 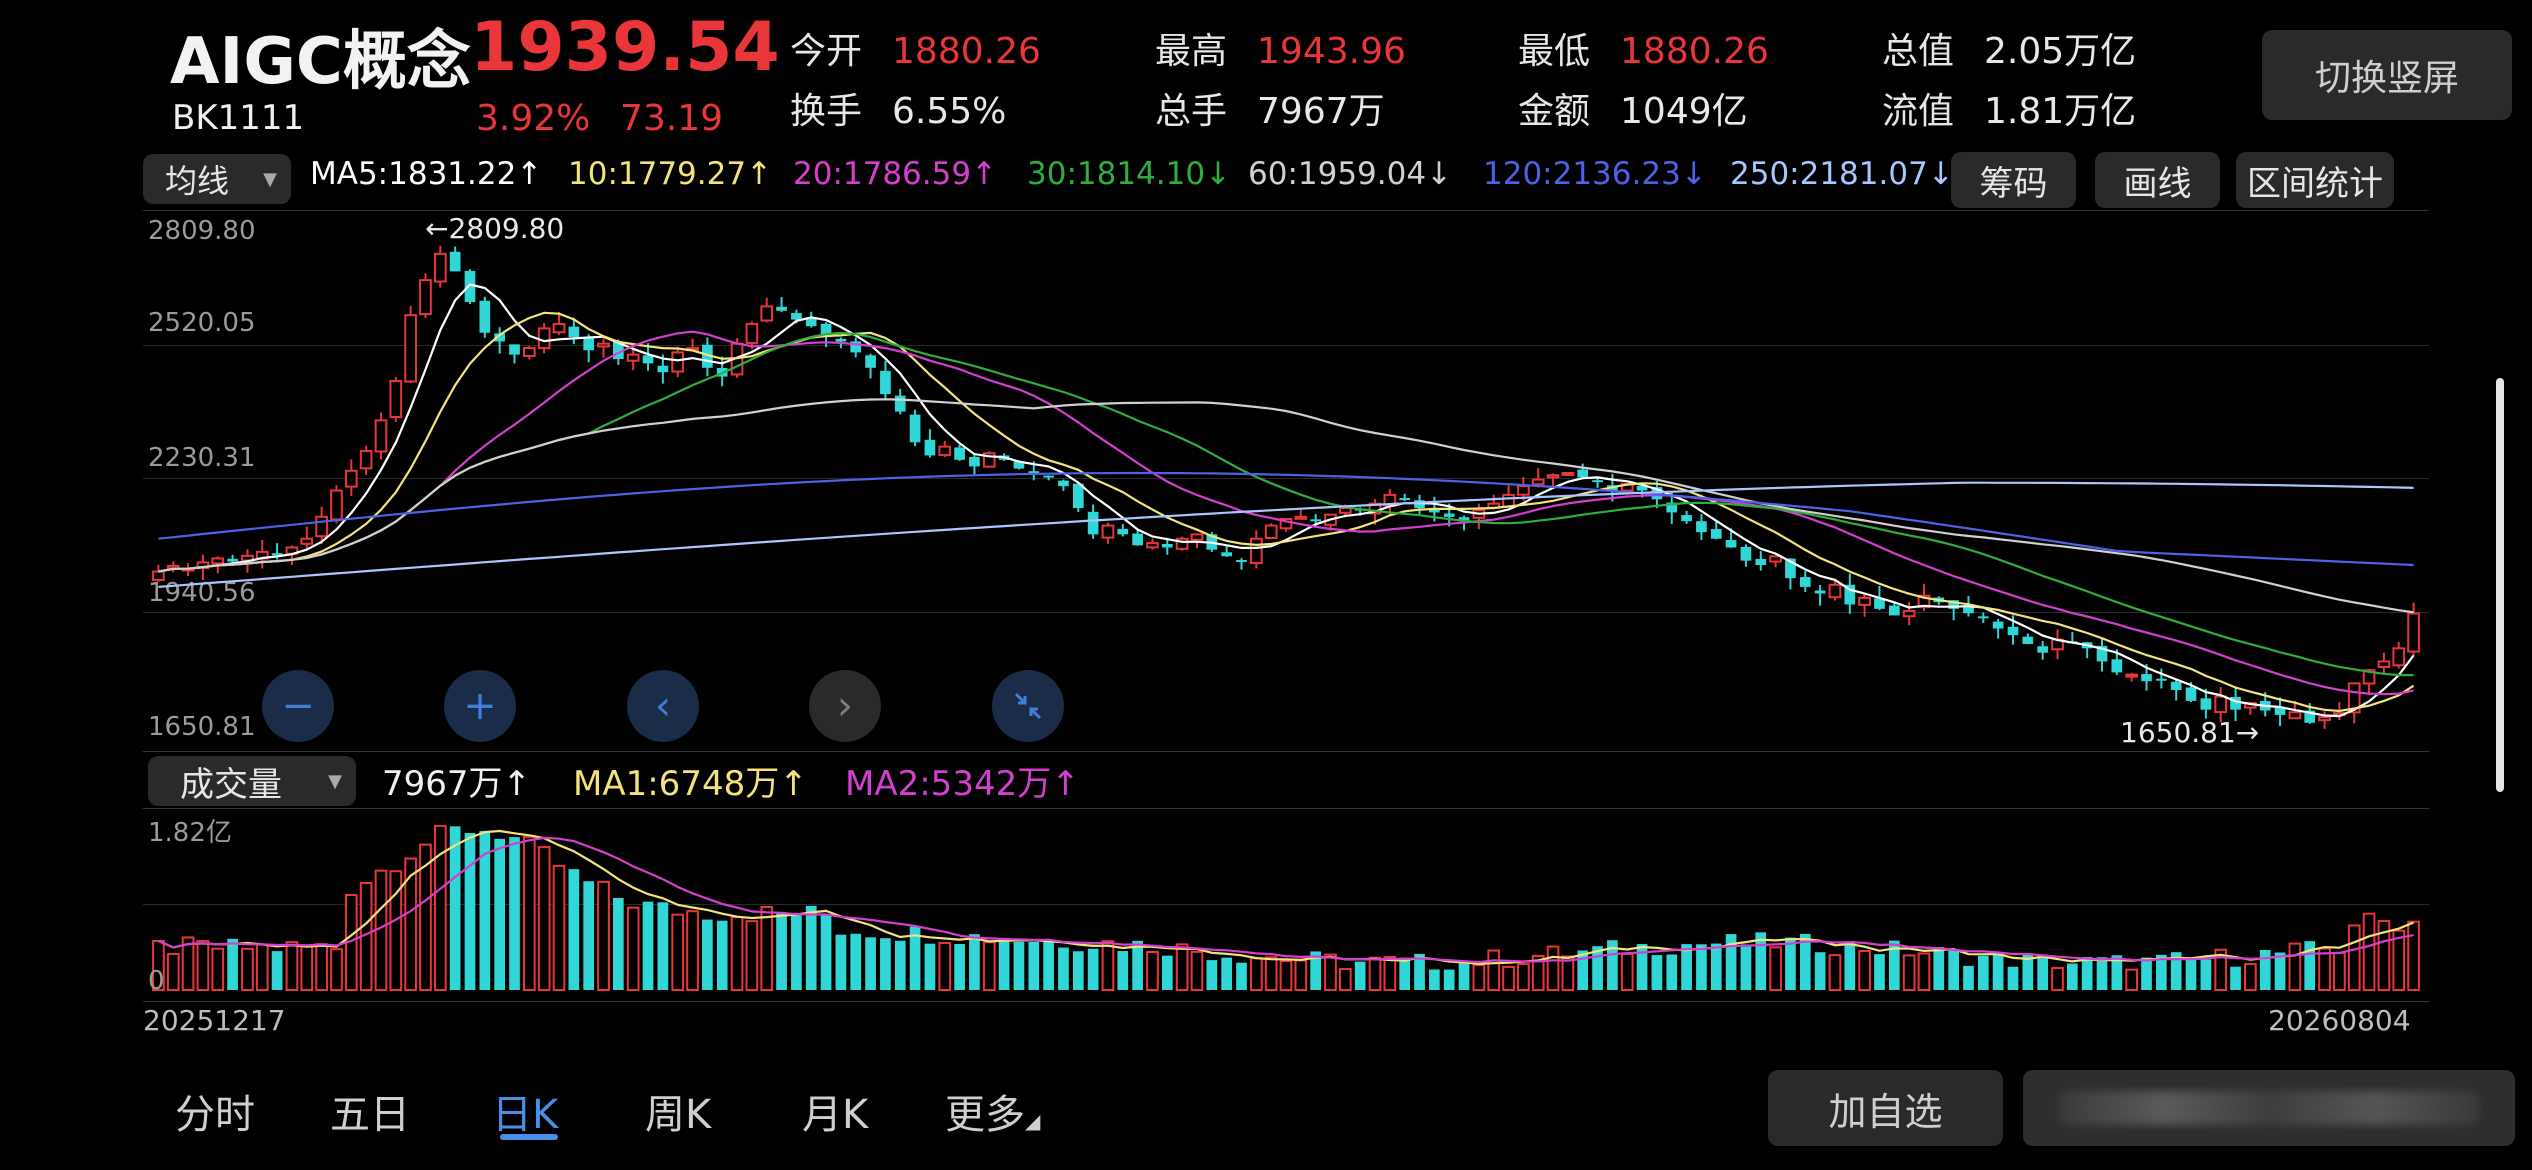 What do you see at coordinates (1129, 174) in the screenshot?
I see `ma-legend-item: 30:1814.10↓` at bounding box center [1129, 174].